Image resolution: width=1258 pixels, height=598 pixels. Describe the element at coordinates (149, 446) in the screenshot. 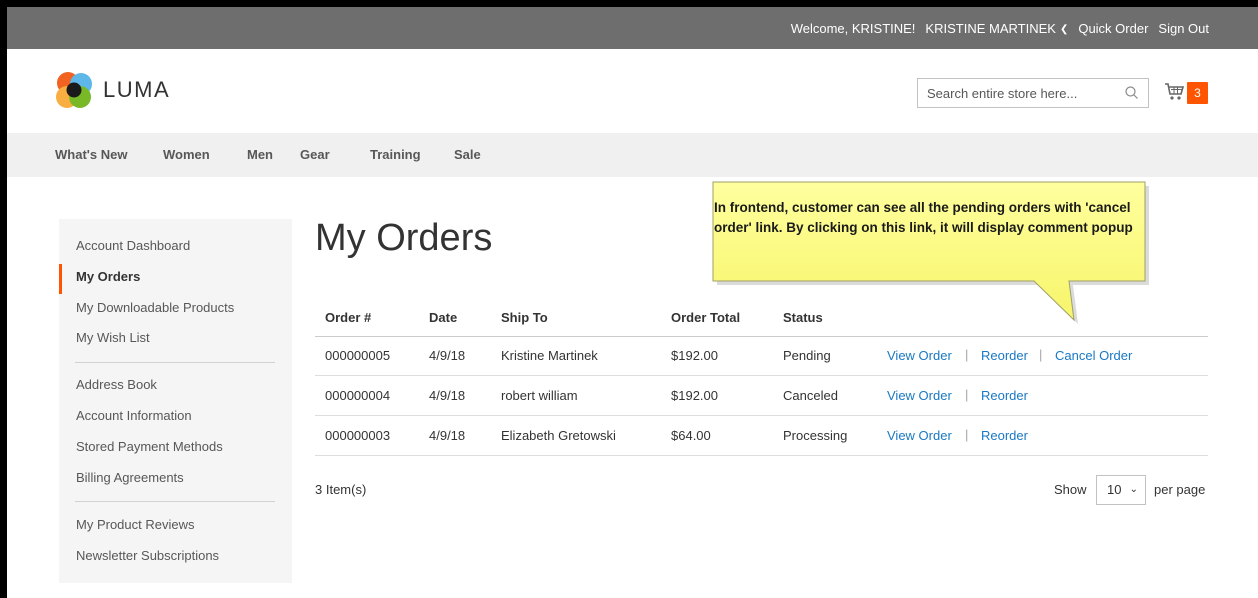

I see `sidebar-item-stored-payment-methods: Stored Payment Methods` at that location.